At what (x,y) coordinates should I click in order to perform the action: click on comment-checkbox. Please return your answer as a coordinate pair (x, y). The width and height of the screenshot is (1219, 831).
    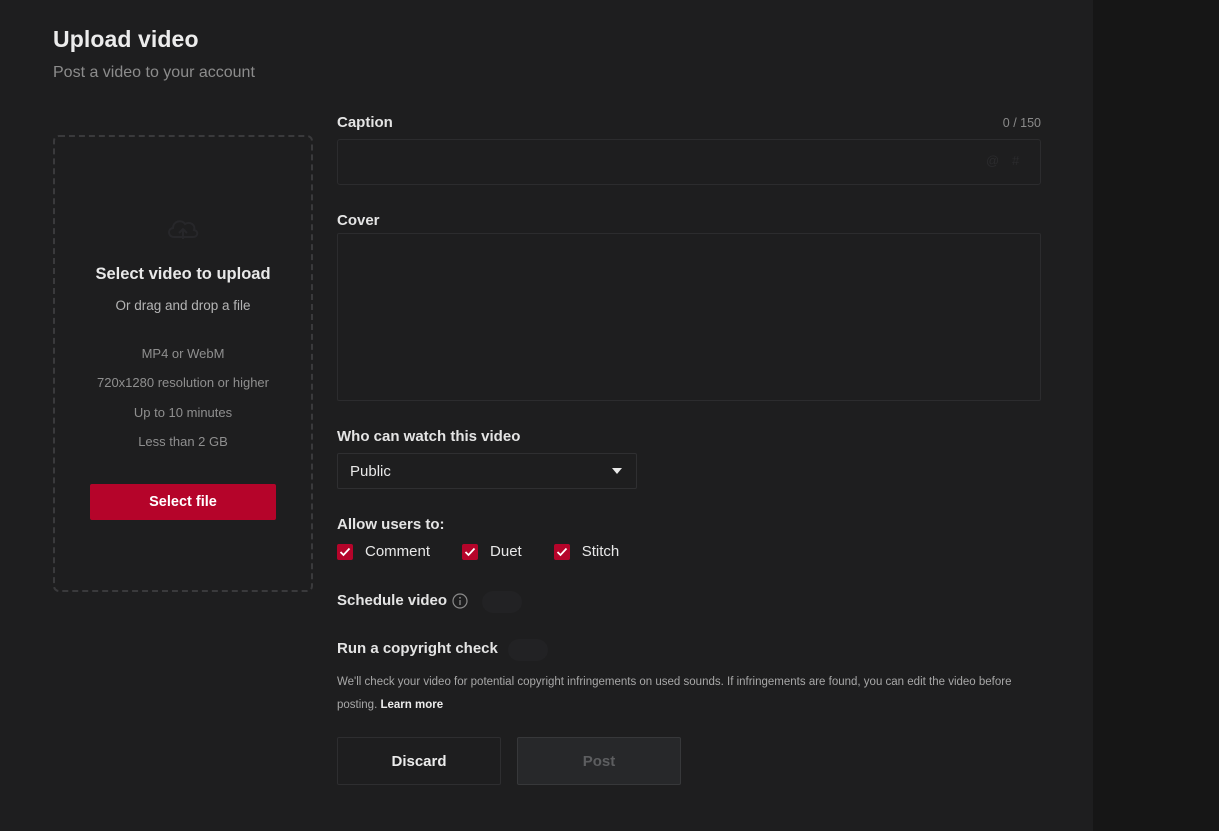
    Looking at the image, I should click on (345, 551).